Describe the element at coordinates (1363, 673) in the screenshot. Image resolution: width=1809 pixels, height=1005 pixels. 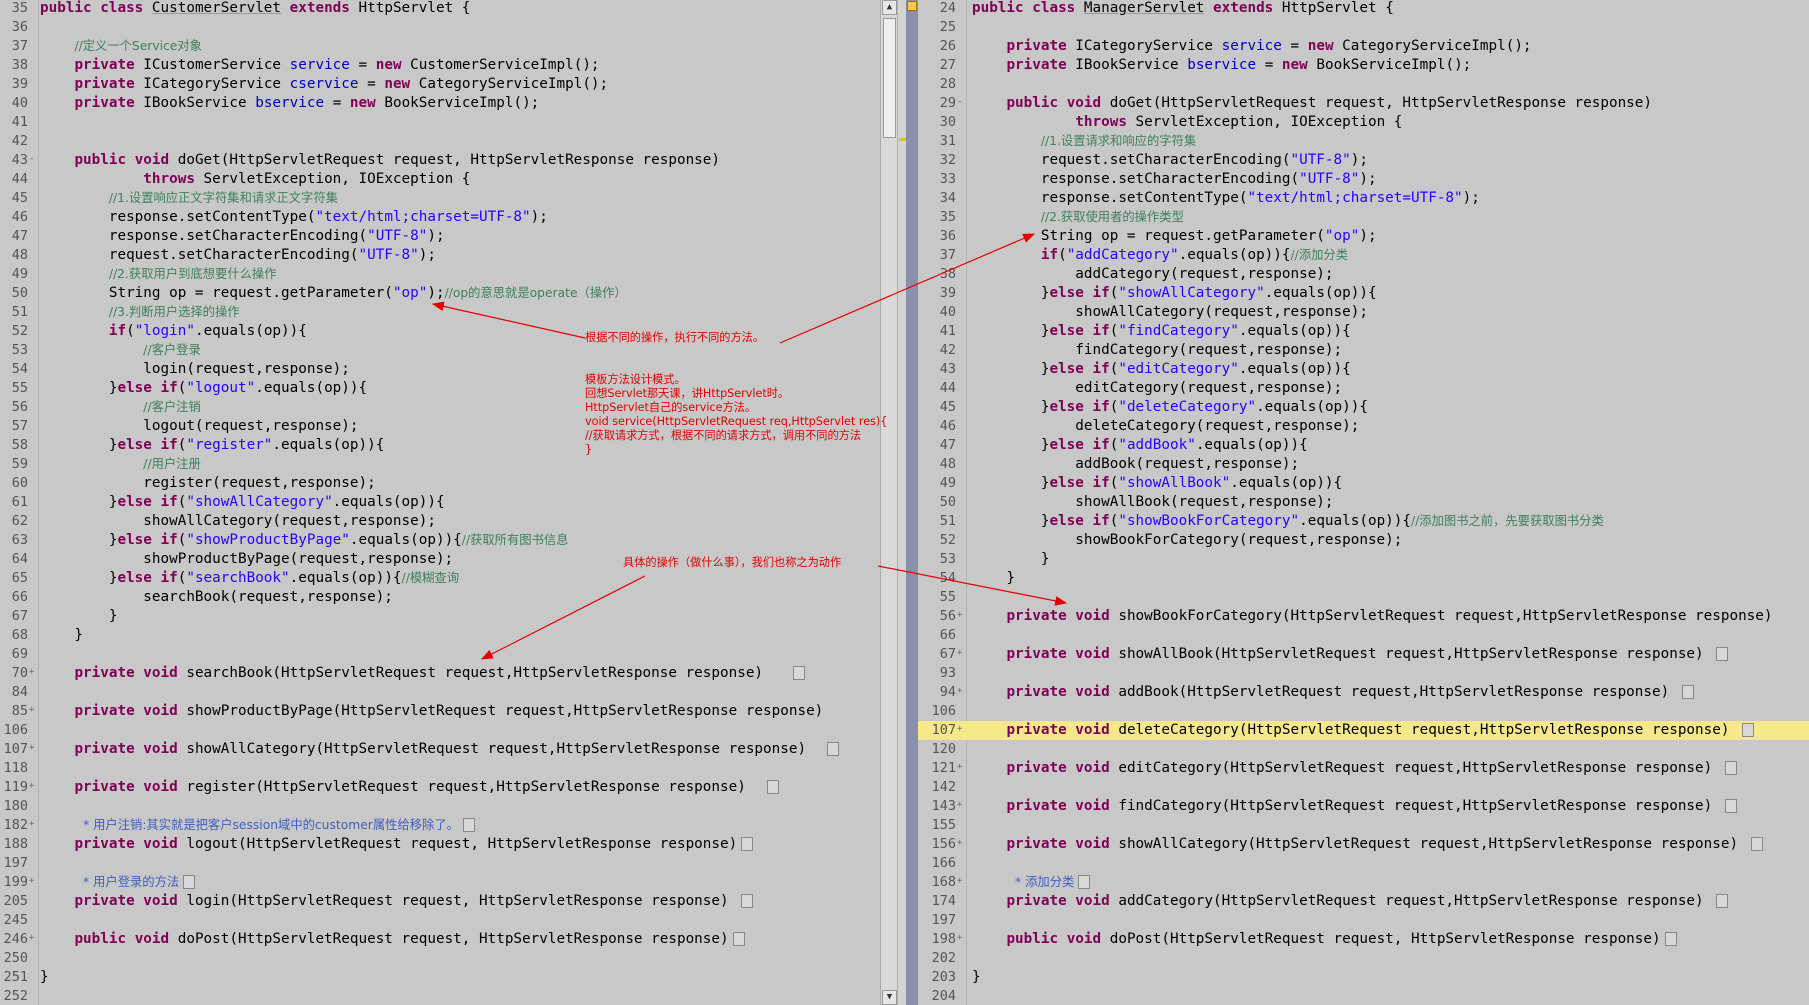
I see `code-line: 93` at that location.